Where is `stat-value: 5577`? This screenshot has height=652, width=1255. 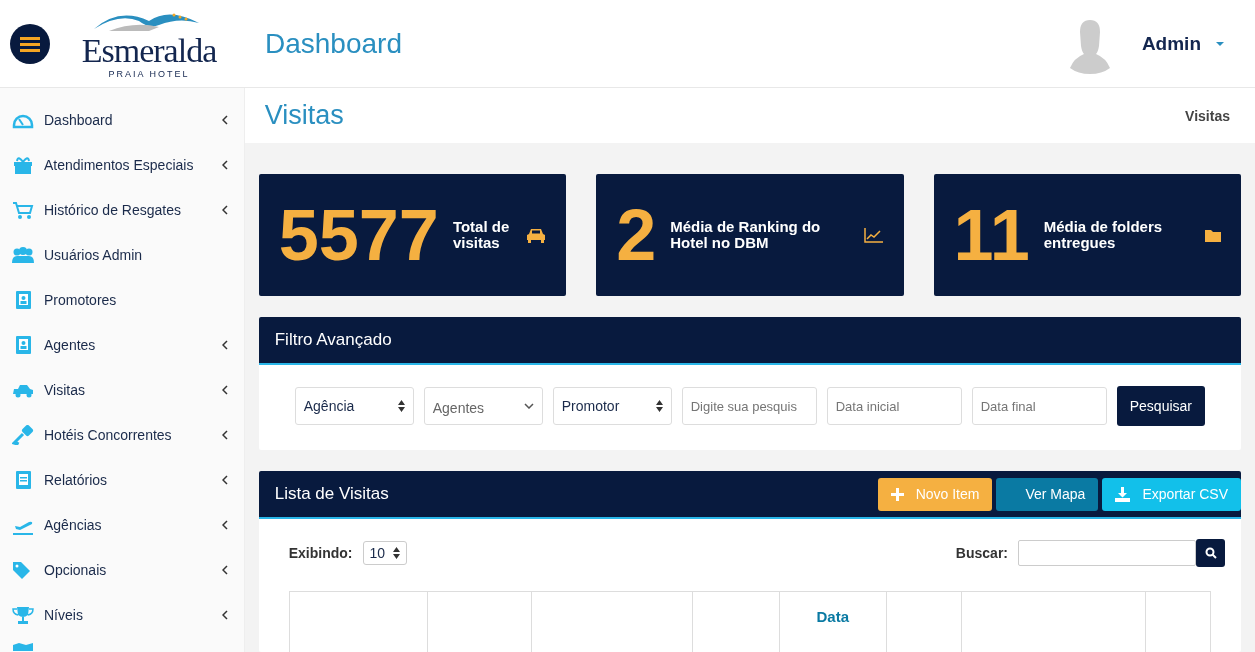 stat-value: 5577 is located at coordinates (358, 235).